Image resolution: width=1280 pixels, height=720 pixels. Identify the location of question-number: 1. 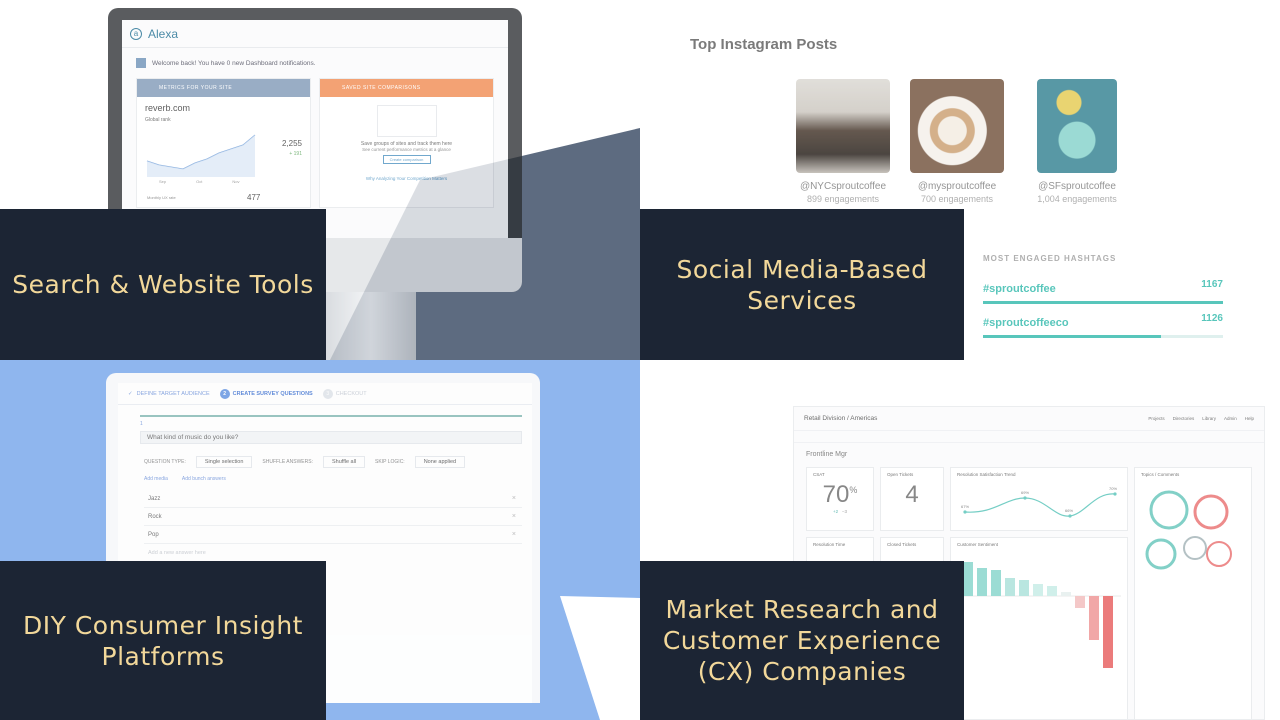
(141, 424).